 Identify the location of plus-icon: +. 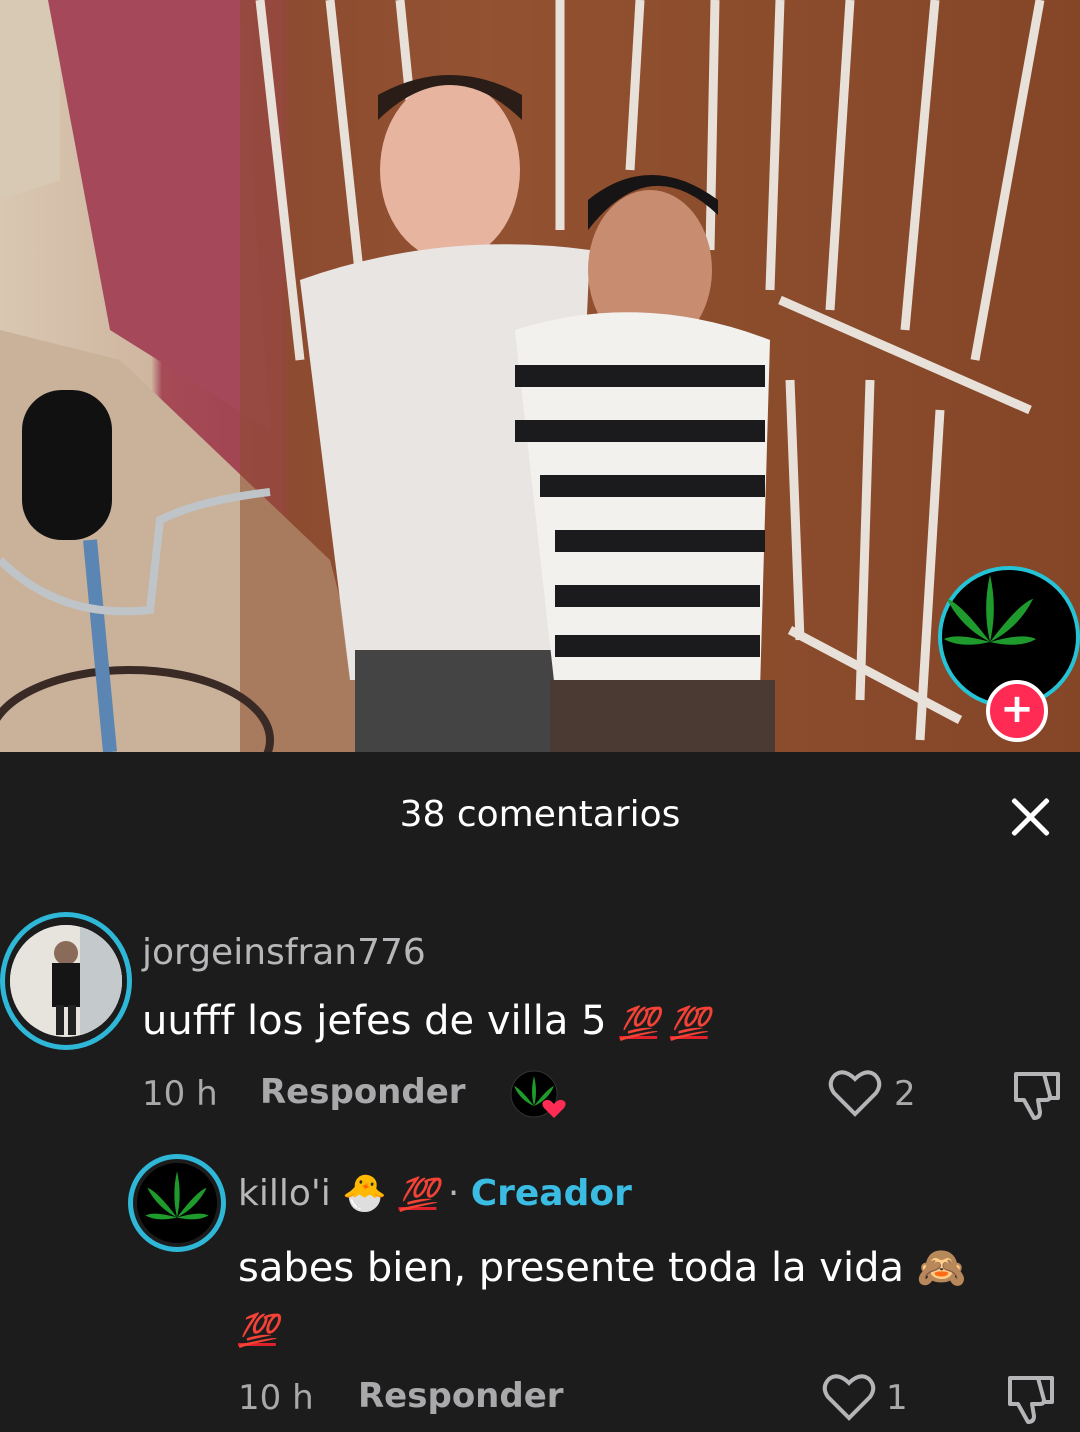
(1017, 709).